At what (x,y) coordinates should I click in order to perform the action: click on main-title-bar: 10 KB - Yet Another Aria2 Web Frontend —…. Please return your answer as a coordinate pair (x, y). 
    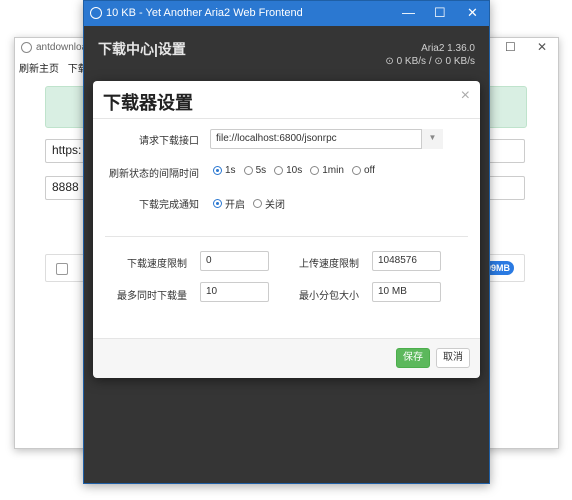
    Looking at the image, I should click on (286, 13).